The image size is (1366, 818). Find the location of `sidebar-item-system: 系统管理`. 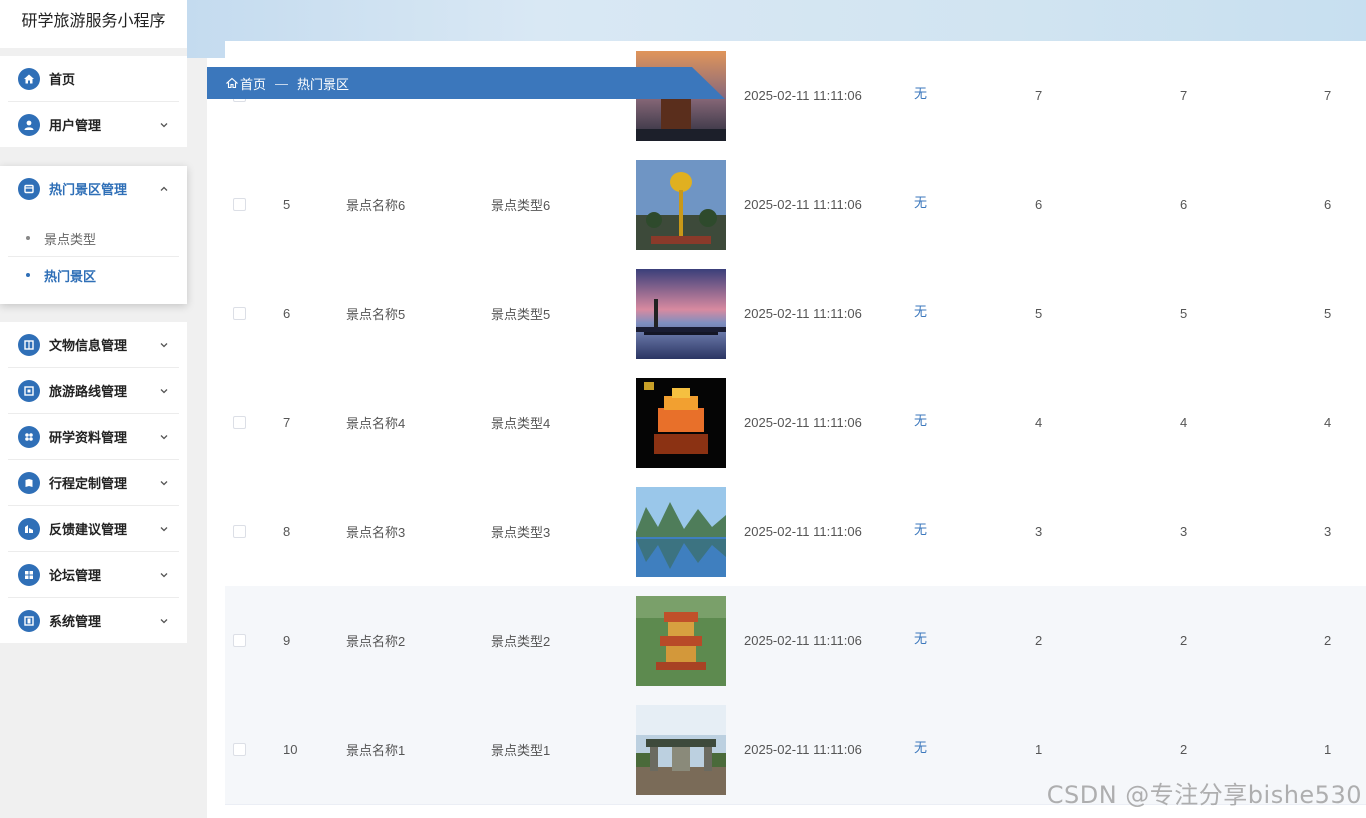

sidebar-item-system: 系统管理 is located at coordinates (93, 620).